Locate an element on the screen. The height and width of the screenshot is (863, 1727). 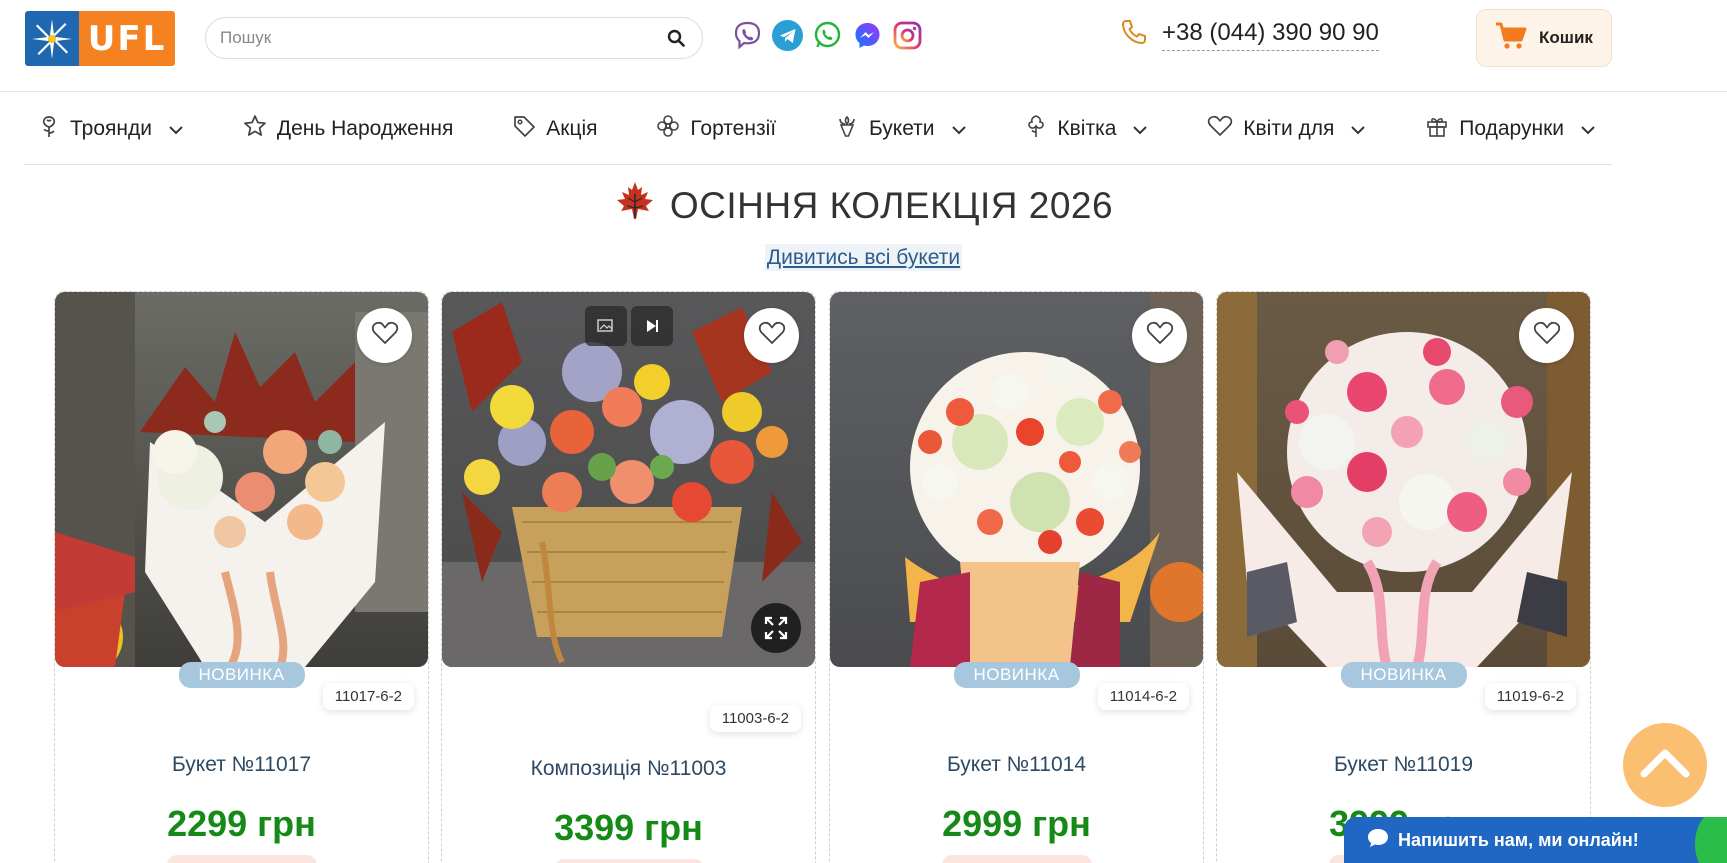
product-price: 2999 грн is located at coordinates (1016, 823).